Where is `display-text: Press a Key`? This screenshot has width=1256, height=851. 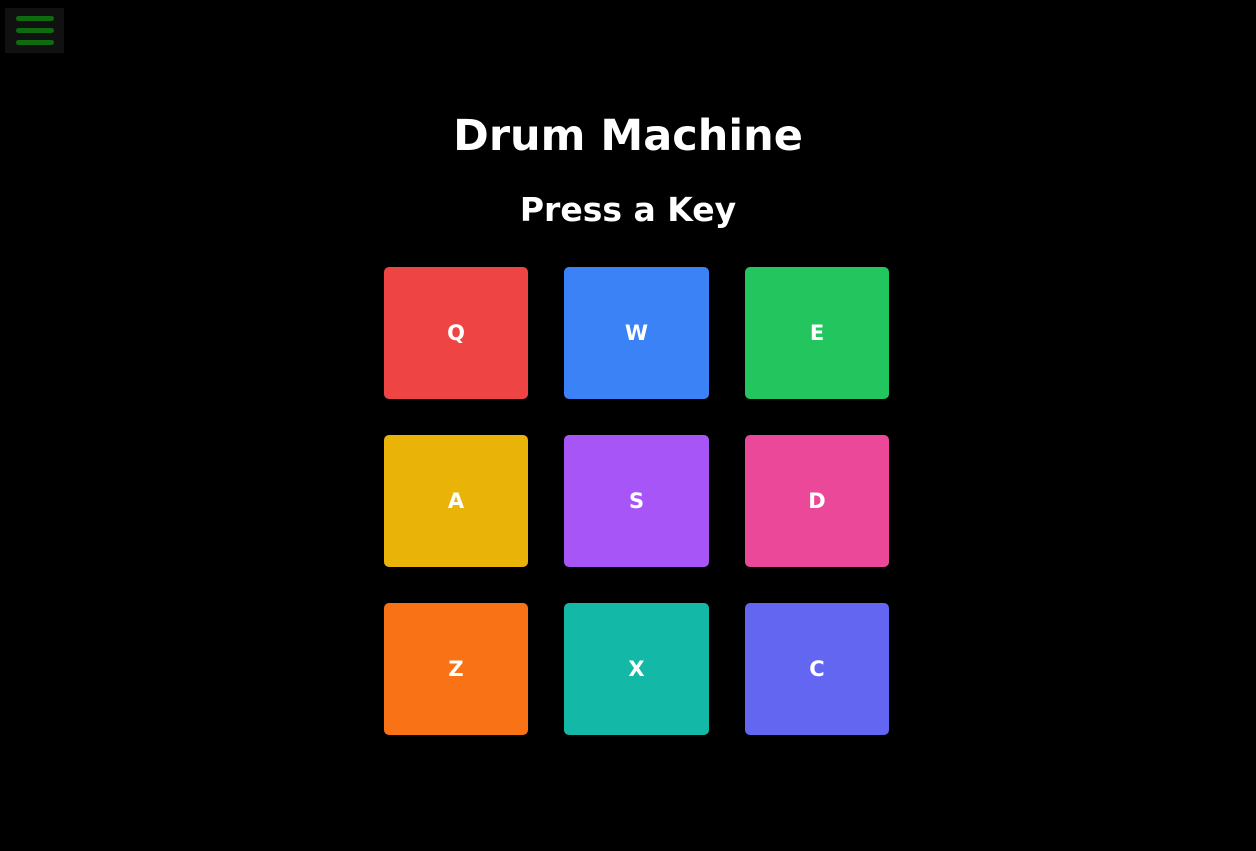 display-text: Press a Key is located at coordinates (628, 209).